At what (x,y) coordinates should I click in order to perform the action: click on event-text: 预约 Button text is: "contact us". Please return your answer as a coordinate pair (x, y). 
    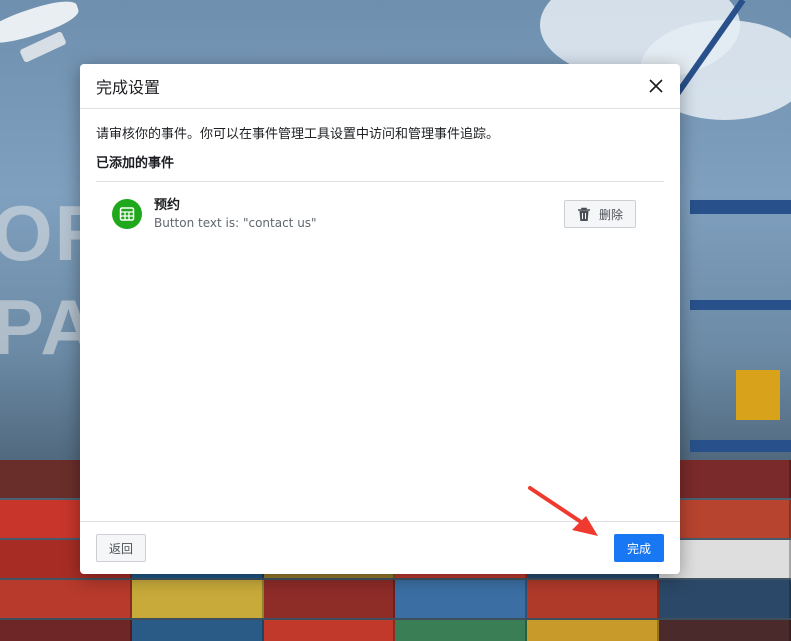
    Looking at the image, I should click on (235, 214).